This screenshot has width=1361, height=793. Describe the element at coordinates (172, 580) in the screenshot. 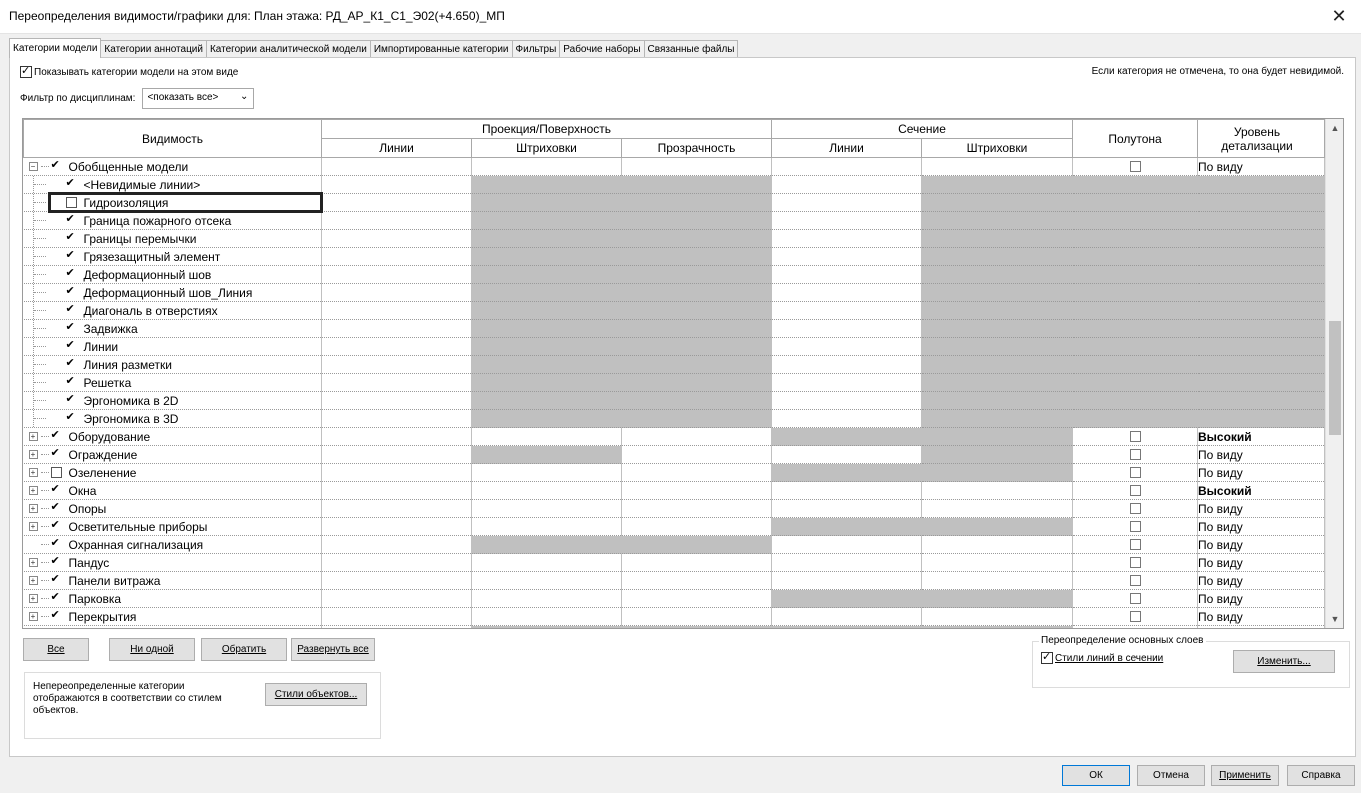

I see `visibility-cell: + Панели витража` at that location.